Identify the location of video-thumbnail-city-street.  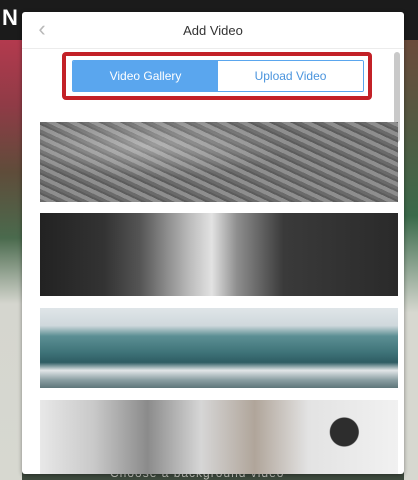
(219, 254).